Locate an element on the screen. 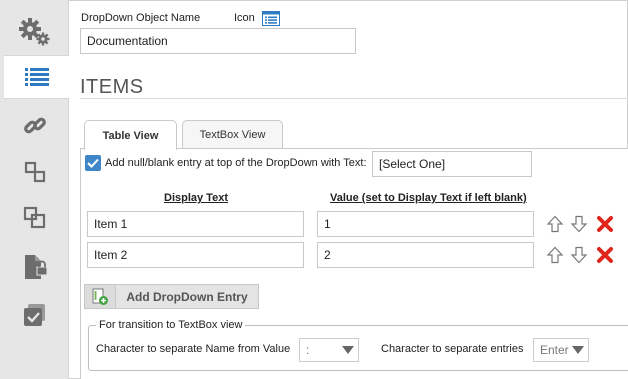  link-icon is located at coordinates (34, 125).